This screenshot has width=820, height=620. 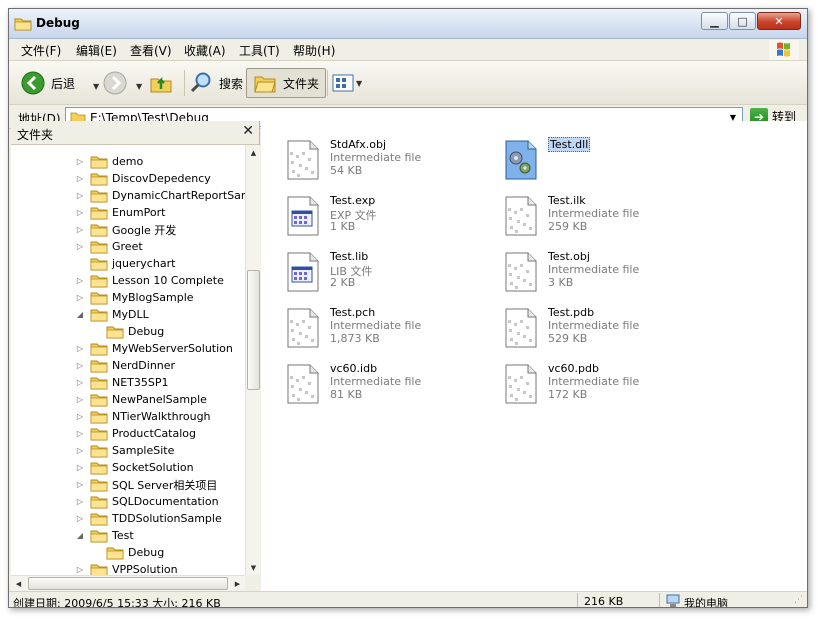 What do you see at coordinates (149, 280) in the screenshot?
I see `tree-item: ▷ Lesson 10 Complete` at bounding box center [149, 280].